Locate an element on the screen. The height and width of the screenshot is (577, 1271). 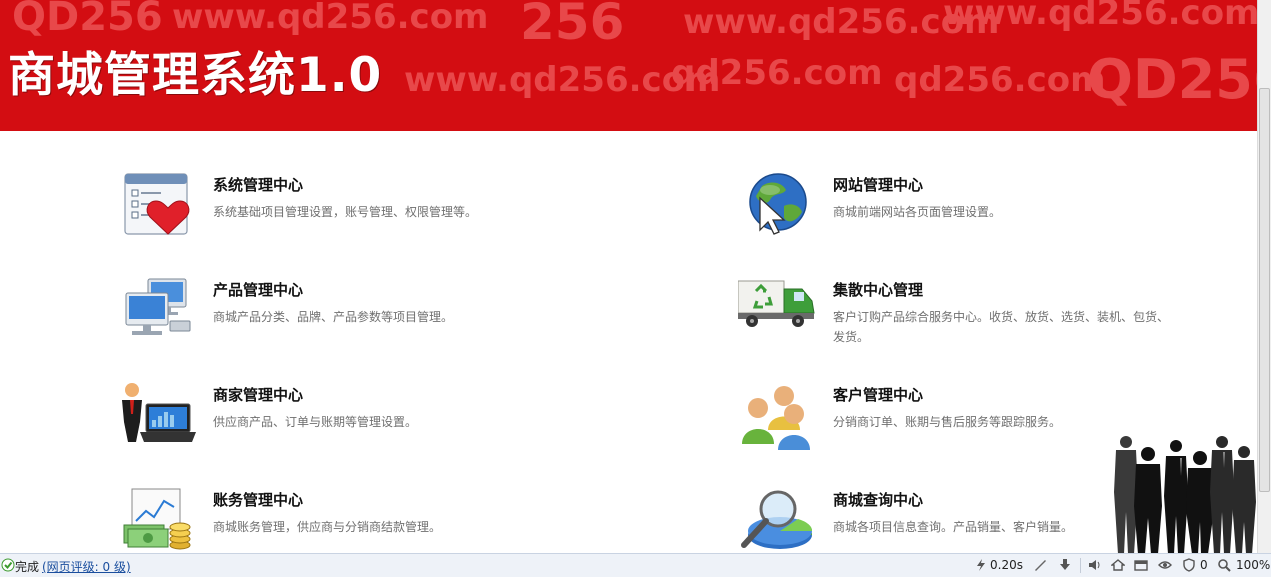
settings-heart-icon is located at coordinates (157, 204).